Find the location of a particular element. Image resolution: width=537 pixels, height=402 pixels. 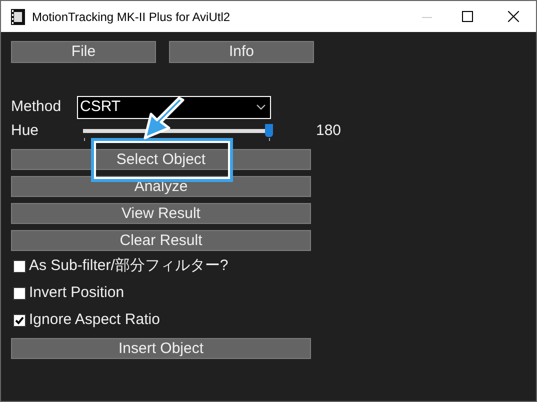

checkbox-label: As Sub-filter/部分フィルター? is located at coordinates (128, 266).